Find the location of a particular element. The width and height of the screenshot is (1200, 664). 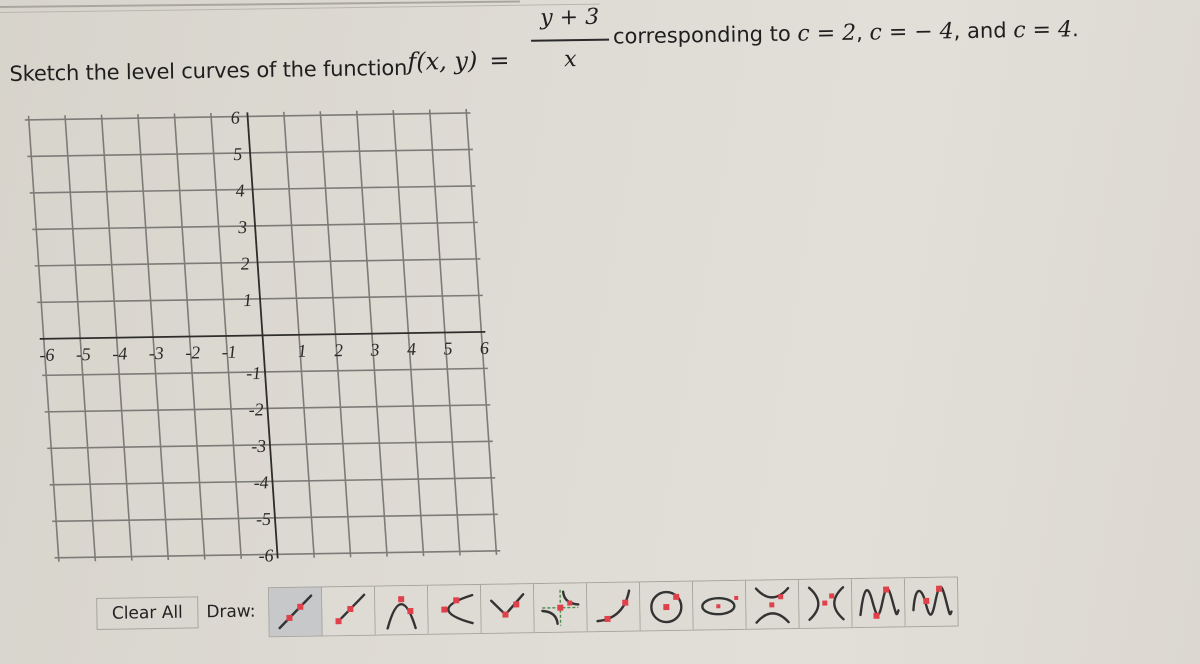

draw-toolbar: Clear All Draw: is located at coordinates (546, 613).